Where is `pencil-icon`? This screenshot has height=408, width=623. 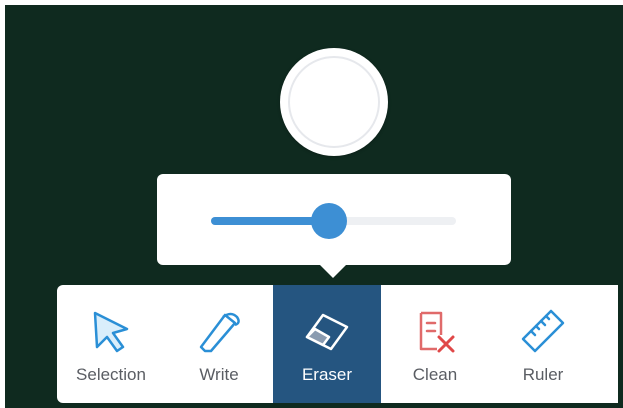 pencil-icon is located at coordinates (219, 332).